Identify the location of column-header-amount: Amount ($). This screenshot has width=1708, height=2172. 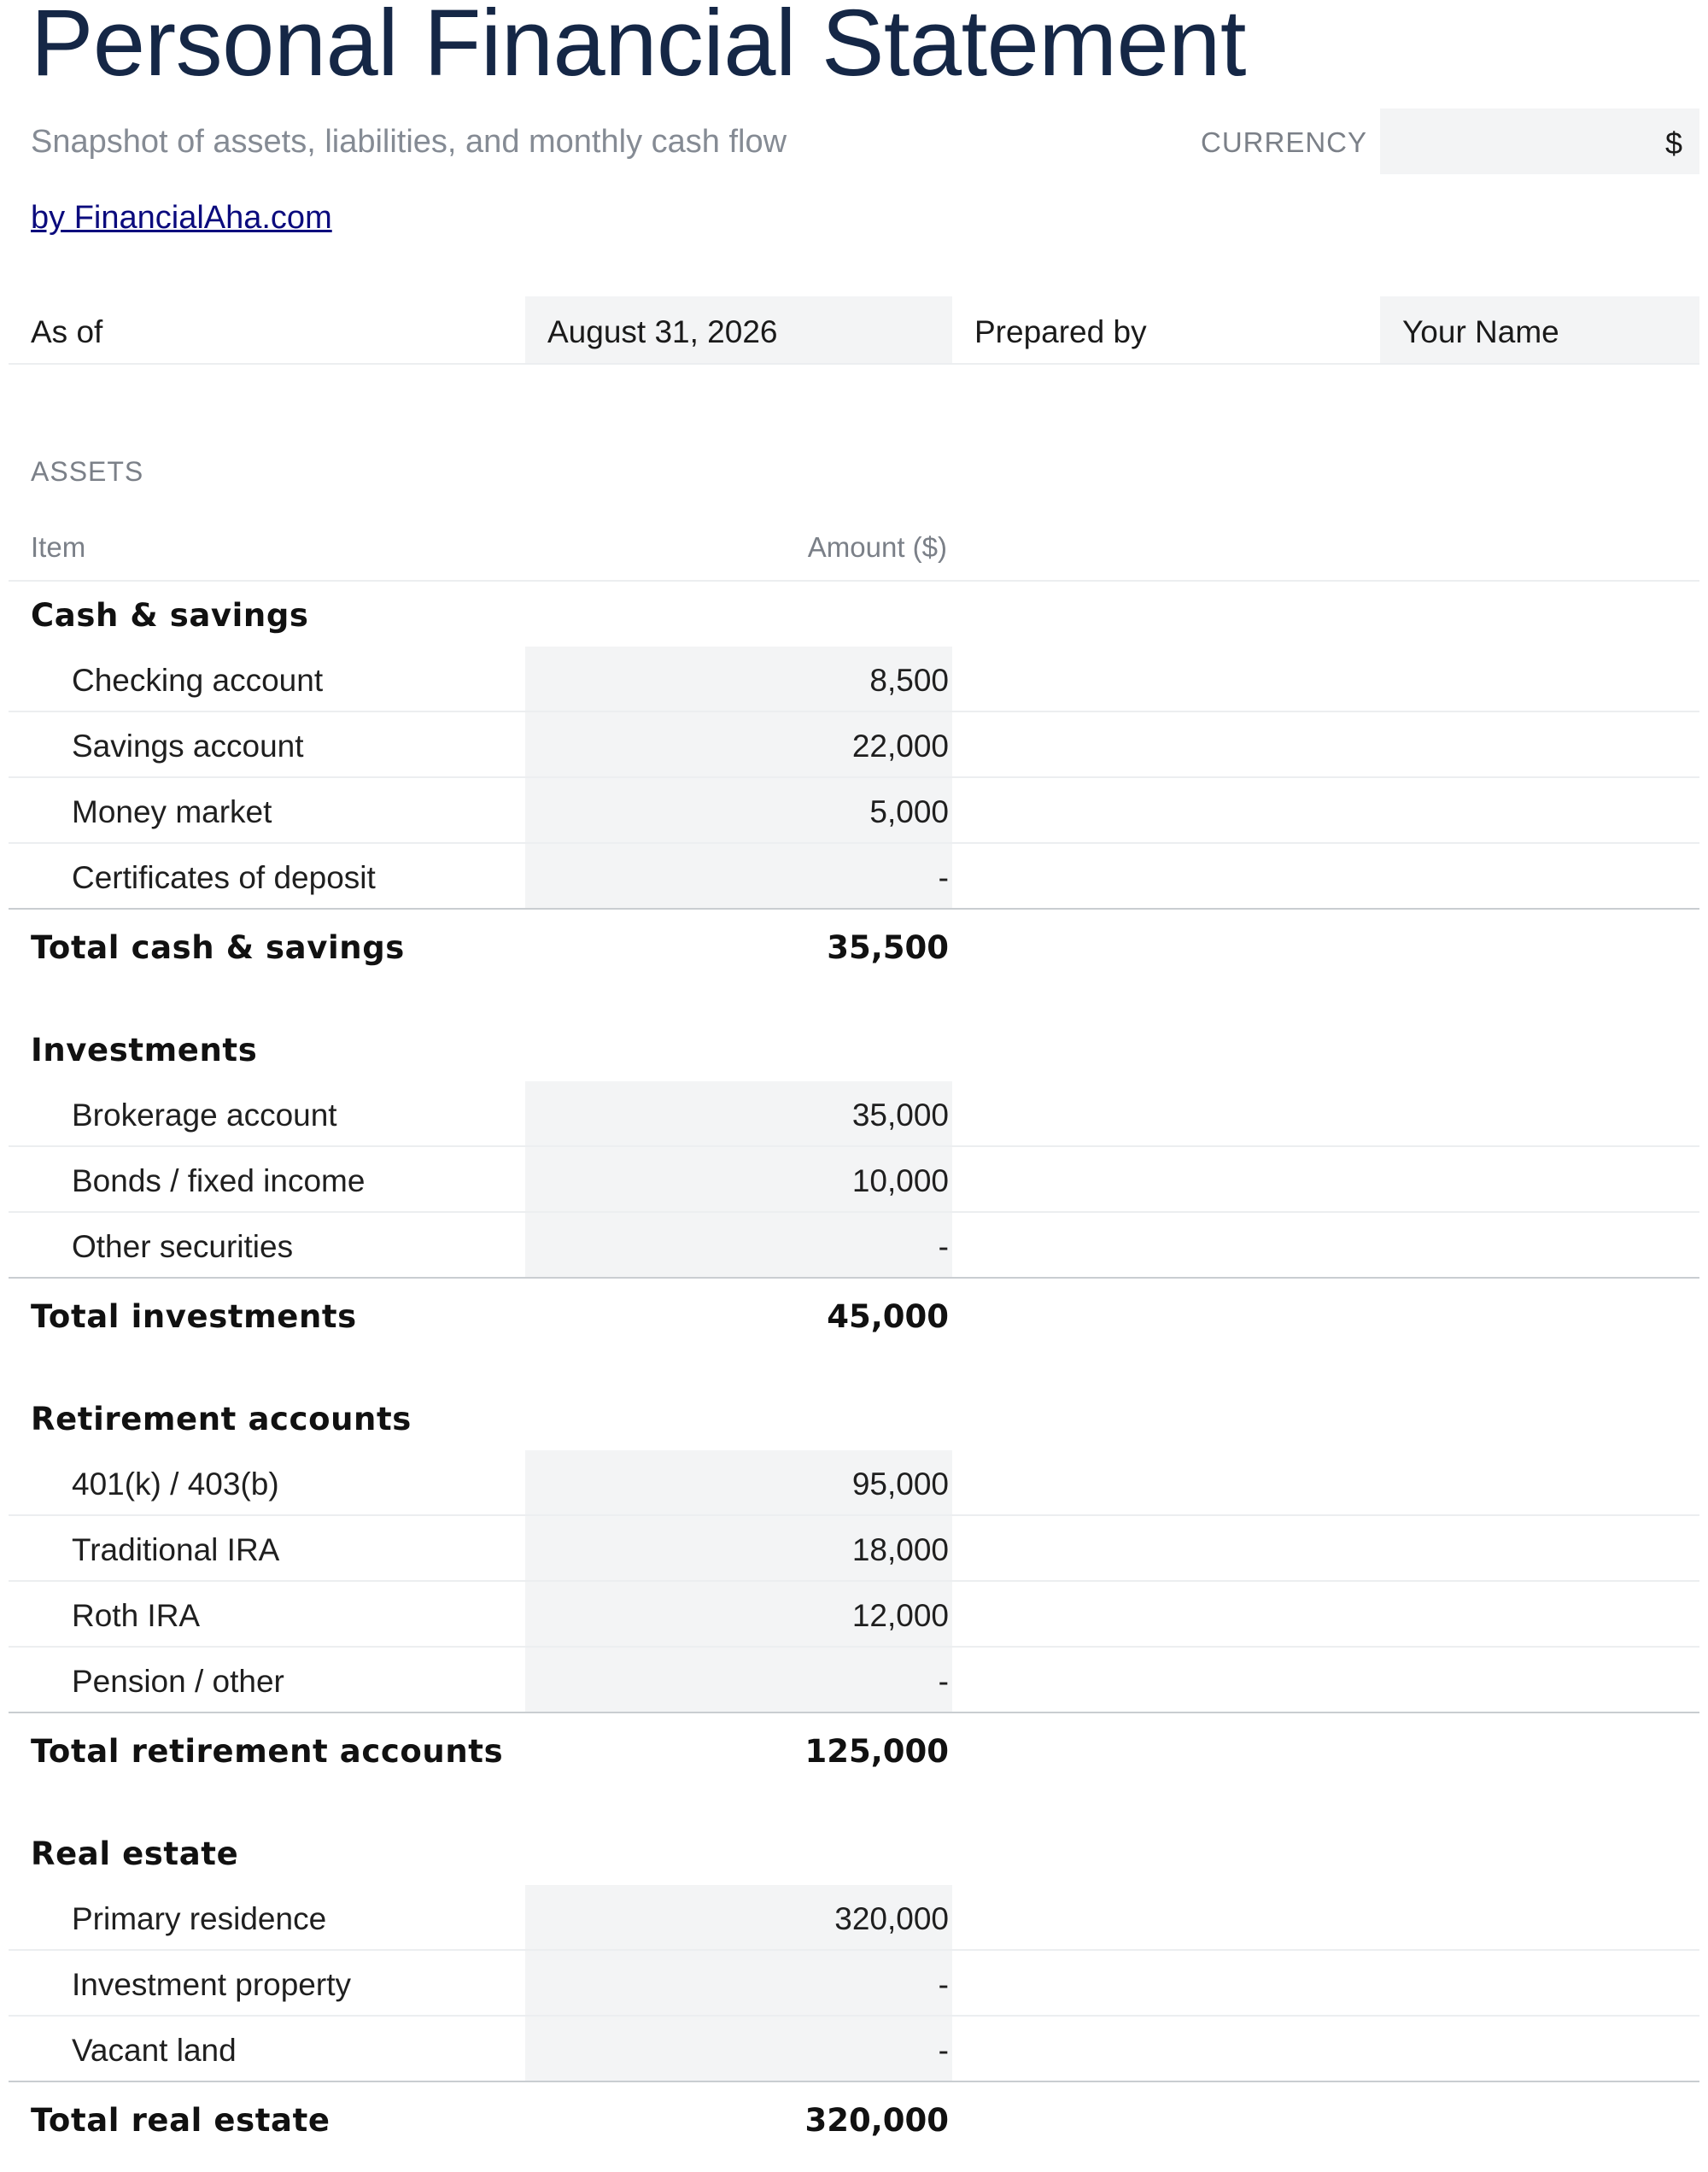
(877, 547).